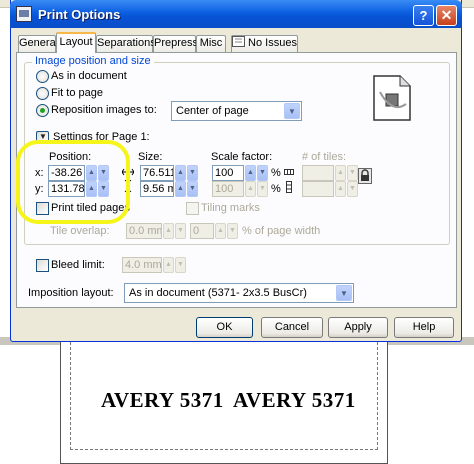 The image size is (474, 464). I want to click on tab-no-issues: No Issues, so click(264, 43).